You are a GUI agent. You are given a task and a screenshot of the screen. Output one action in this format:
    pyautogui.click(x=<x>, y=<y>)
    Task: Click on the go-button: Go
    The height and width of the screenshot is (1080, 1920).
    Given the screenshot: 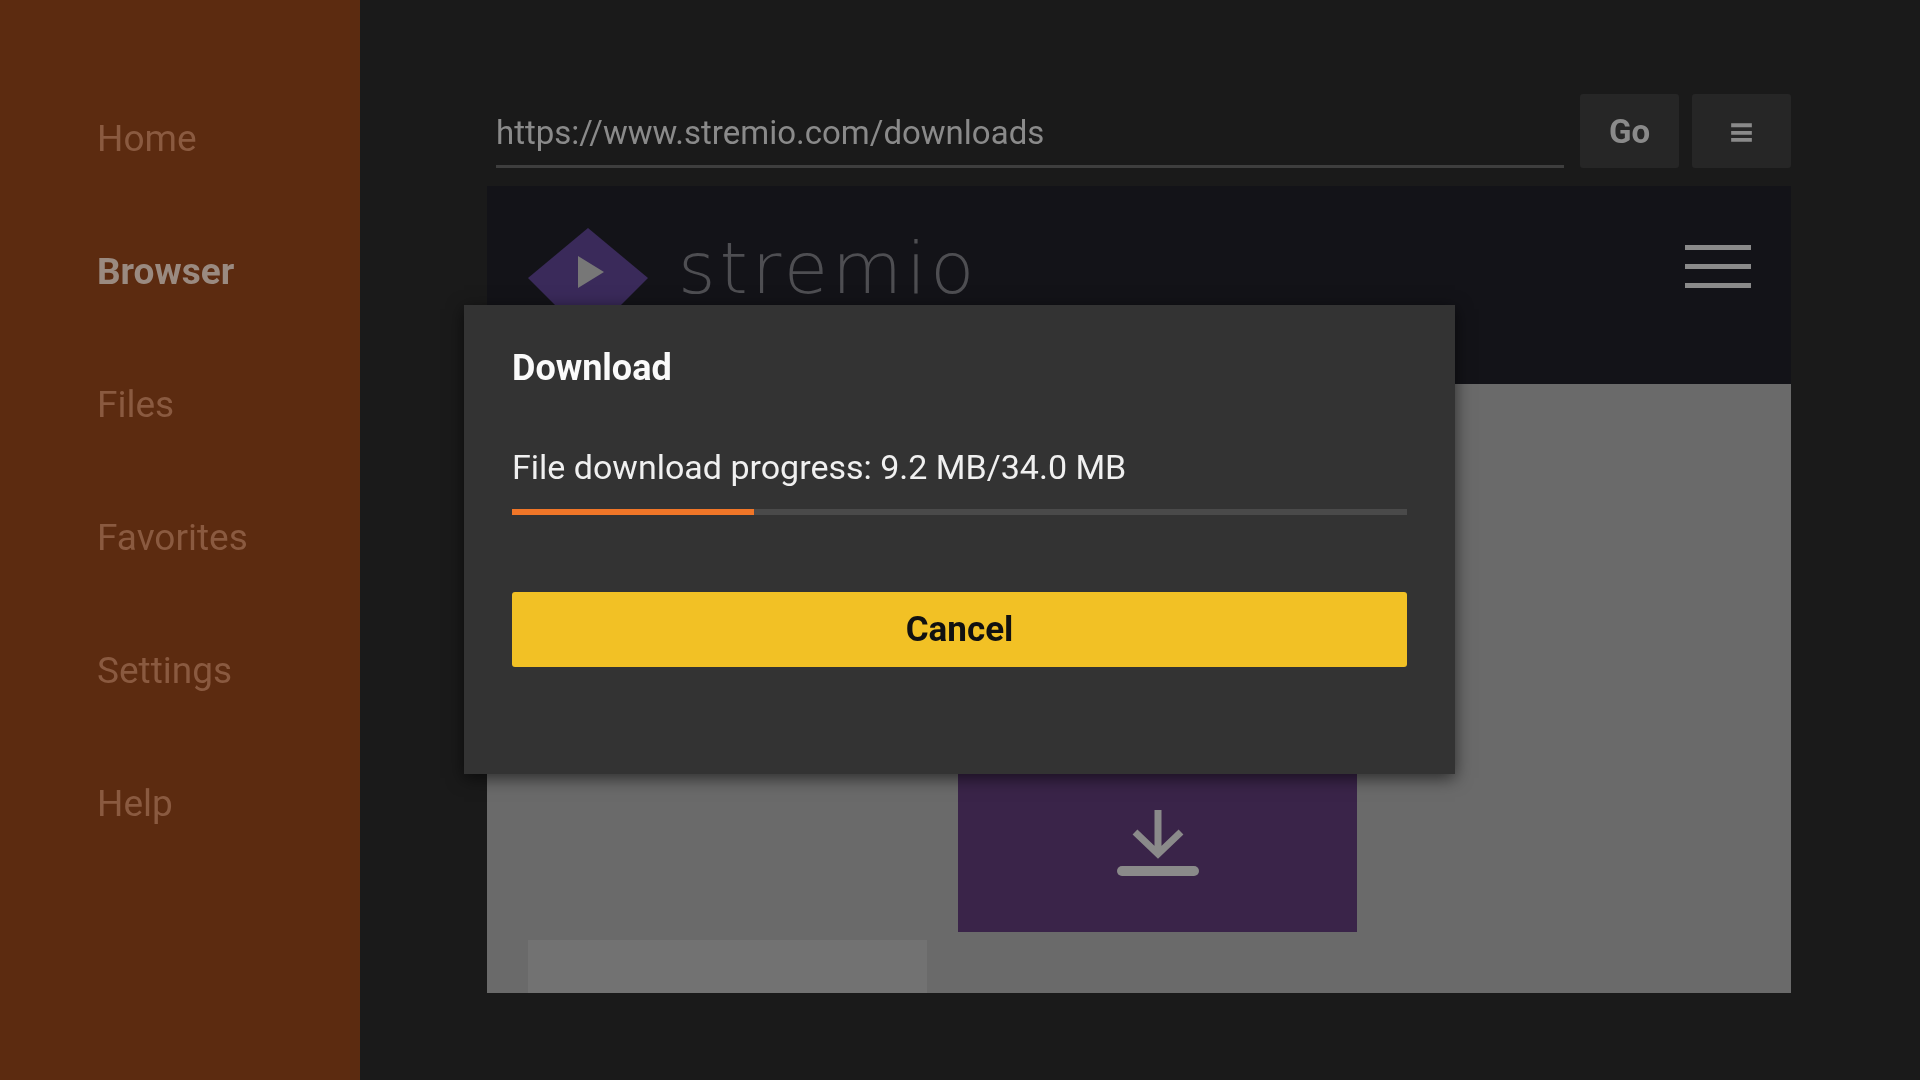 What is the action you would take?
    pyautogui.click(x=1629, y=131)
    